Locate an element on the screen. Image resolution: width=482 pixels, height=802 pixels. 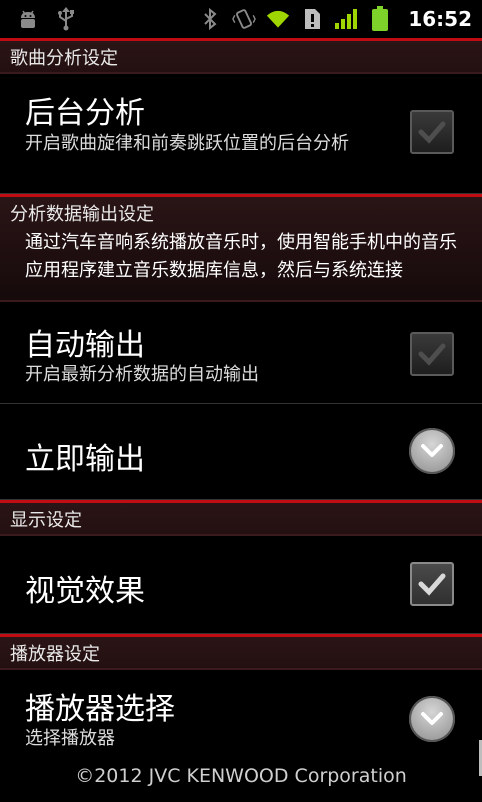
immediate-output-button is located at coordinates (432, 451).